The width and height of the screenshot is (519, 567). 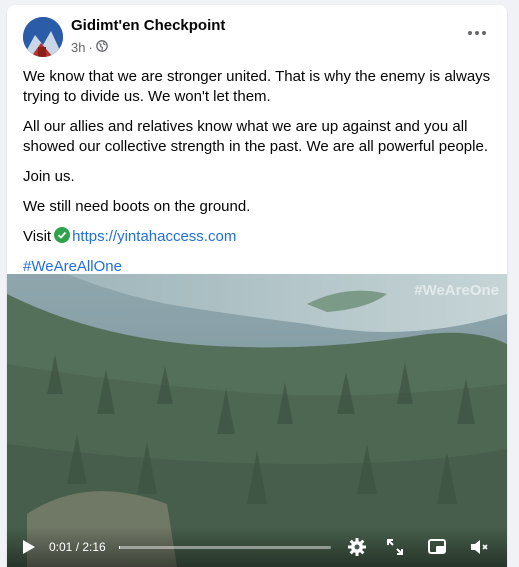 What do you see at coordinates (395, 547) in the screenshot?
I see `expand-icon` at bounding box center [395, 547].